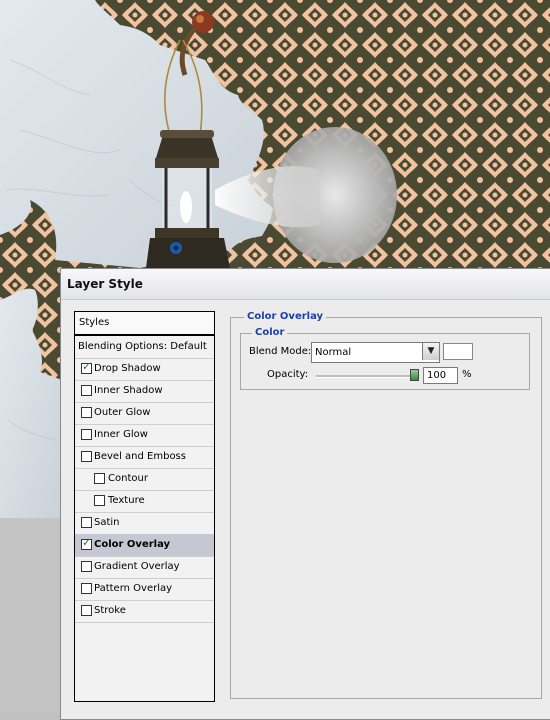 The width and height of the screenshot is (550, 720). Describe the element at coordinates (86, 434) in the screenshot. I see `inner-glow-checkbox` at that location.